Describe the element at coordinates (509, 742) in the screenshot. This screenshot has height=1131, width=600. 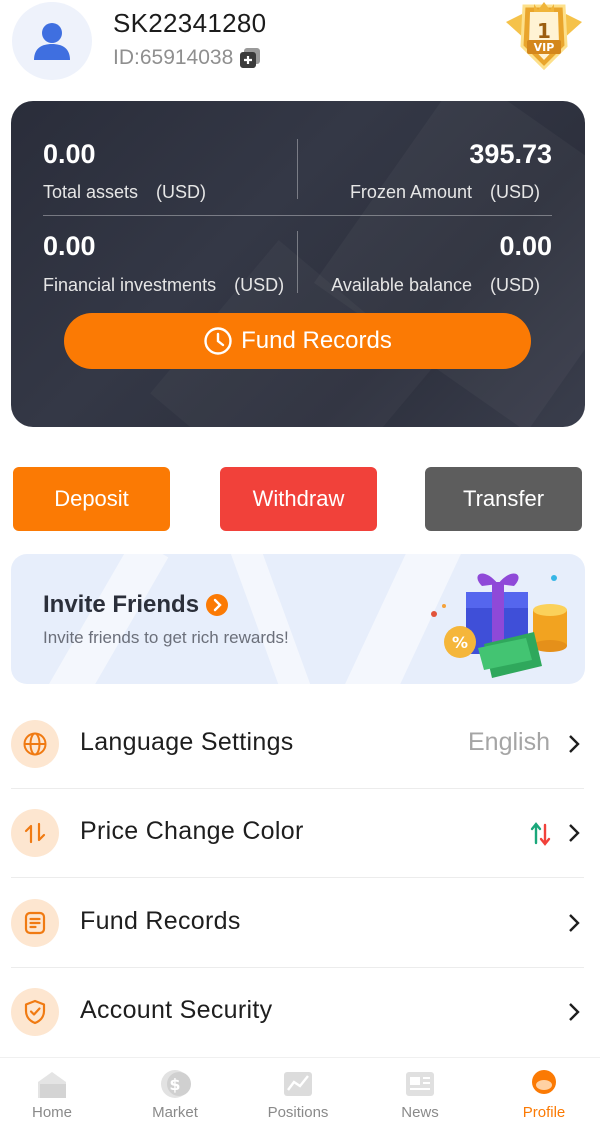
I see `language-value: English` at that location.